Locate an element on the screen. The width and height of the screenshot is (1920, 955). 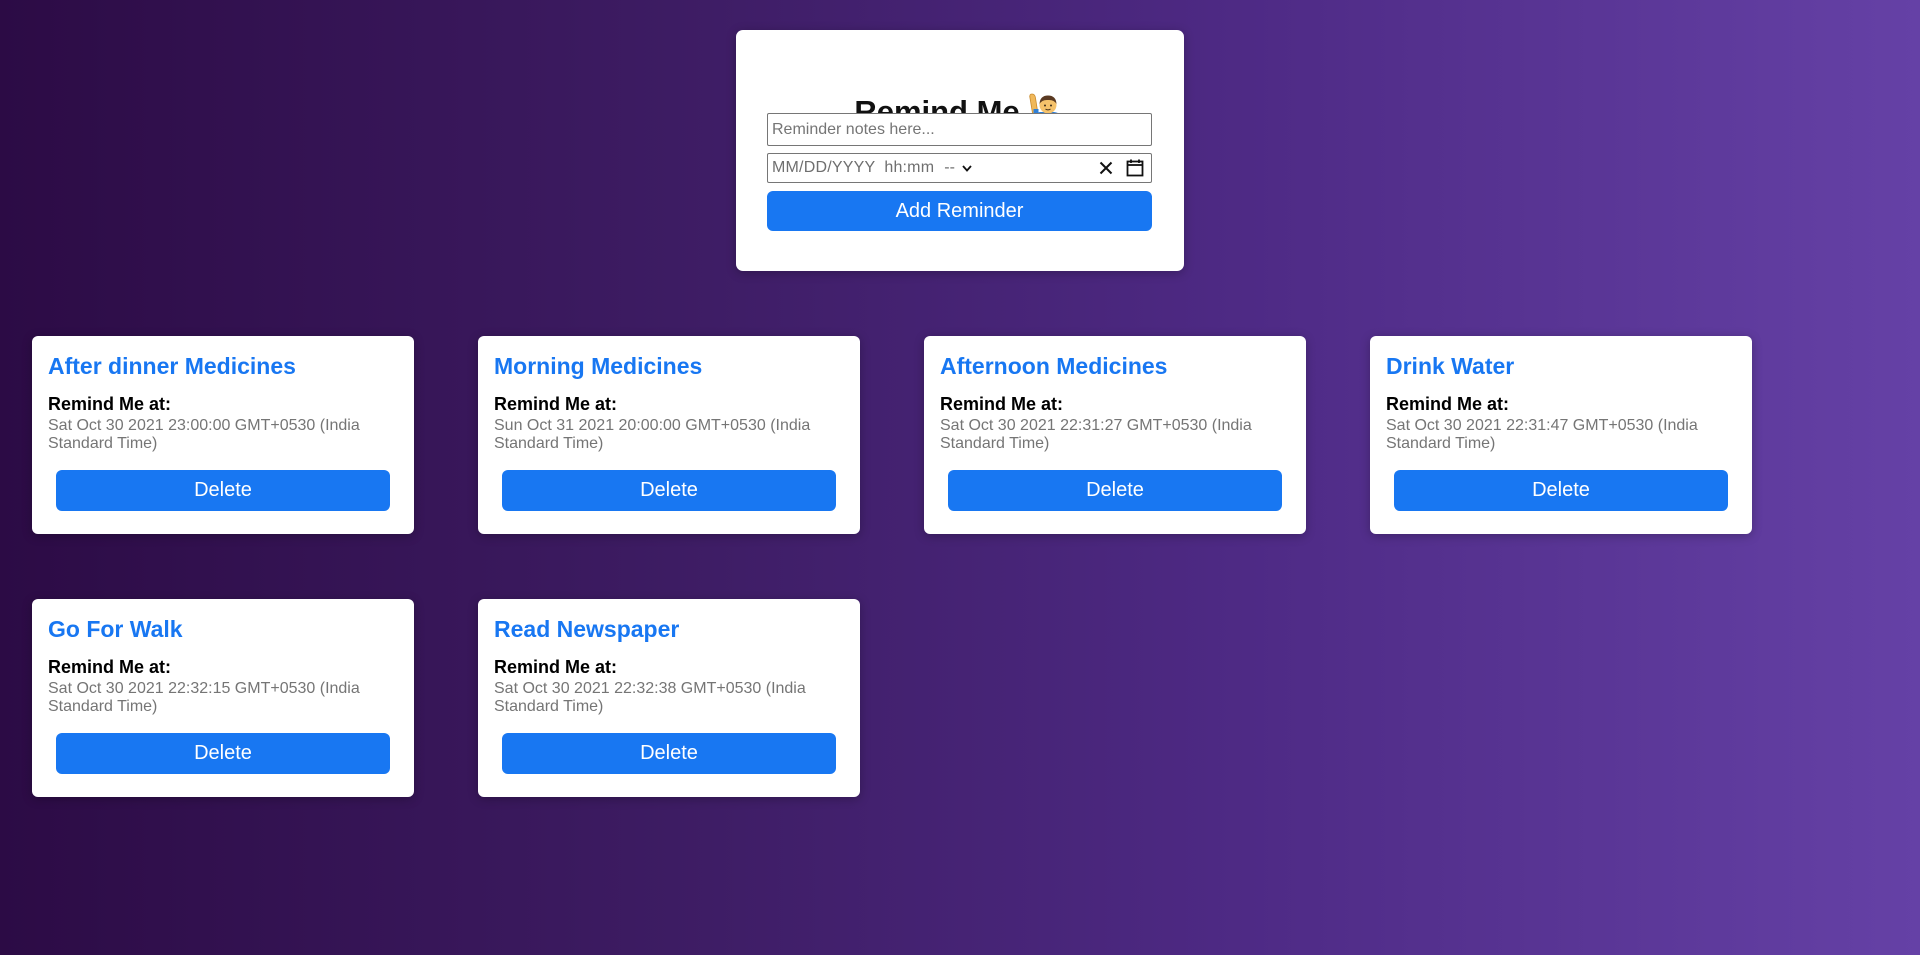
reminder-title: Read Newspaper is located at coordinates (587, 629).